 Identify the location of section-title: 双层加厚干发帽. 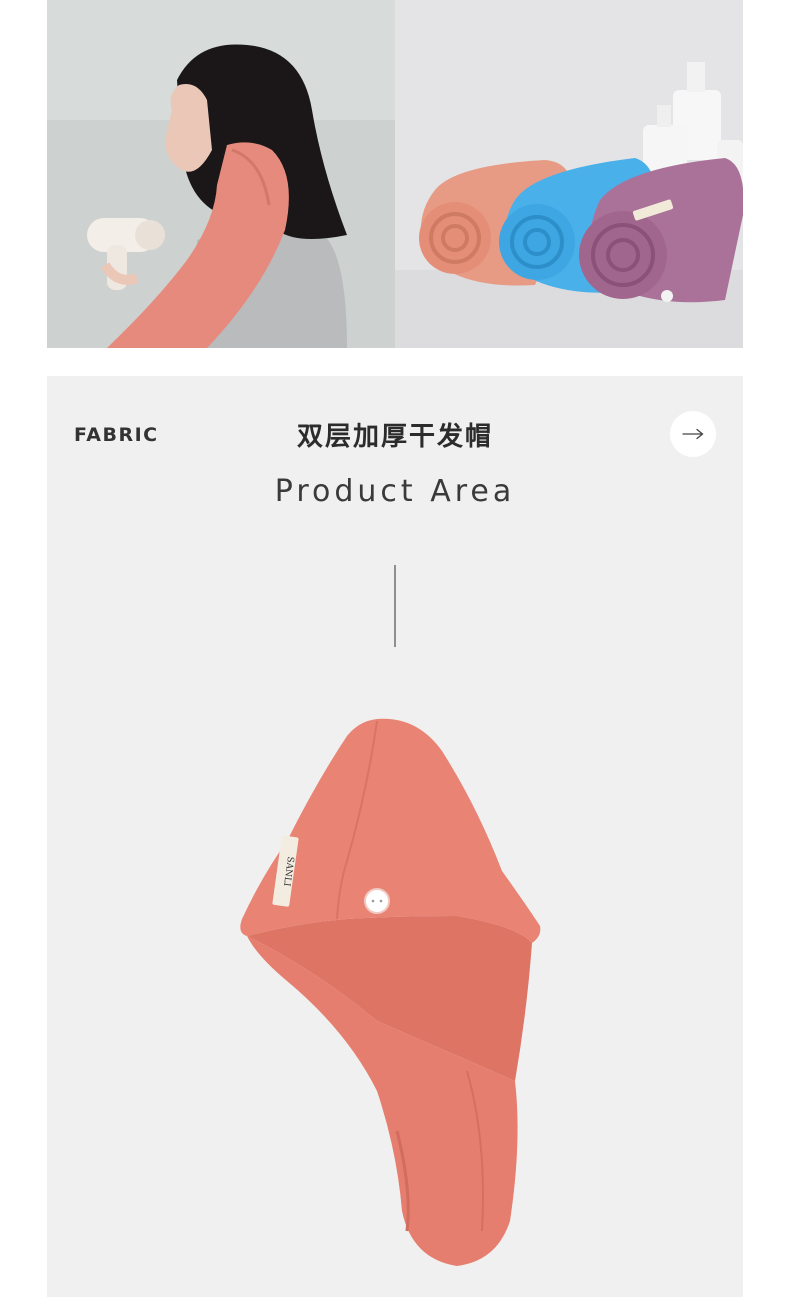
(394, 437).